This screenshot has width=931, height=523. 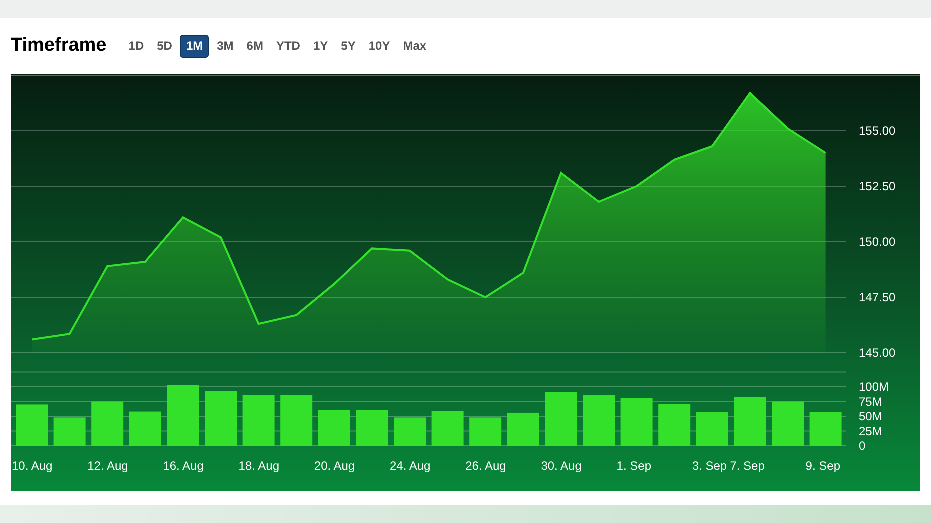 What do you see at coordinates (32, 466) in the screenshot?
I see `axis-label: 10. Aug` at bounding box center [32, 466].